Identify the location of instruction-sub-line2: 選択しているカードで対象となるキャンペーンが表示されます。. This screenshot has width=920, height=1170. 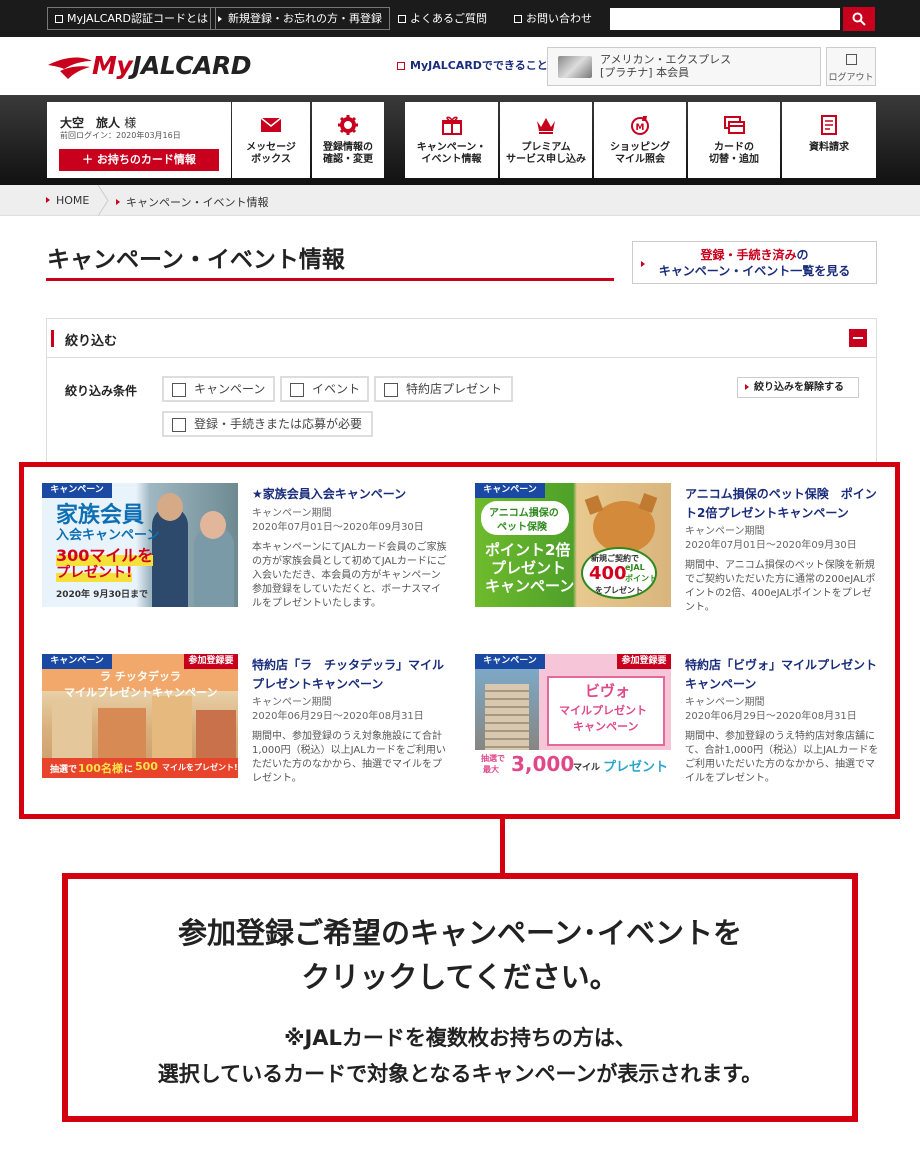
(460, 1074).